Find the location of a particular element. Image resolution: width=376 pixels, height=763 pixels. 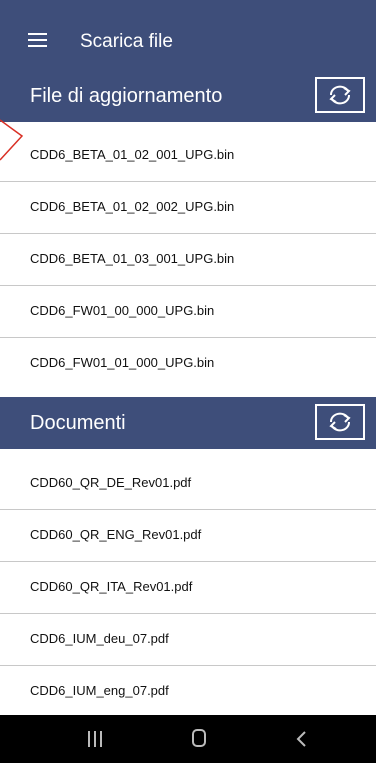

list-item: CDD6_BETA_01_02_002_UPG.bin is located at coordinates (188, 208).